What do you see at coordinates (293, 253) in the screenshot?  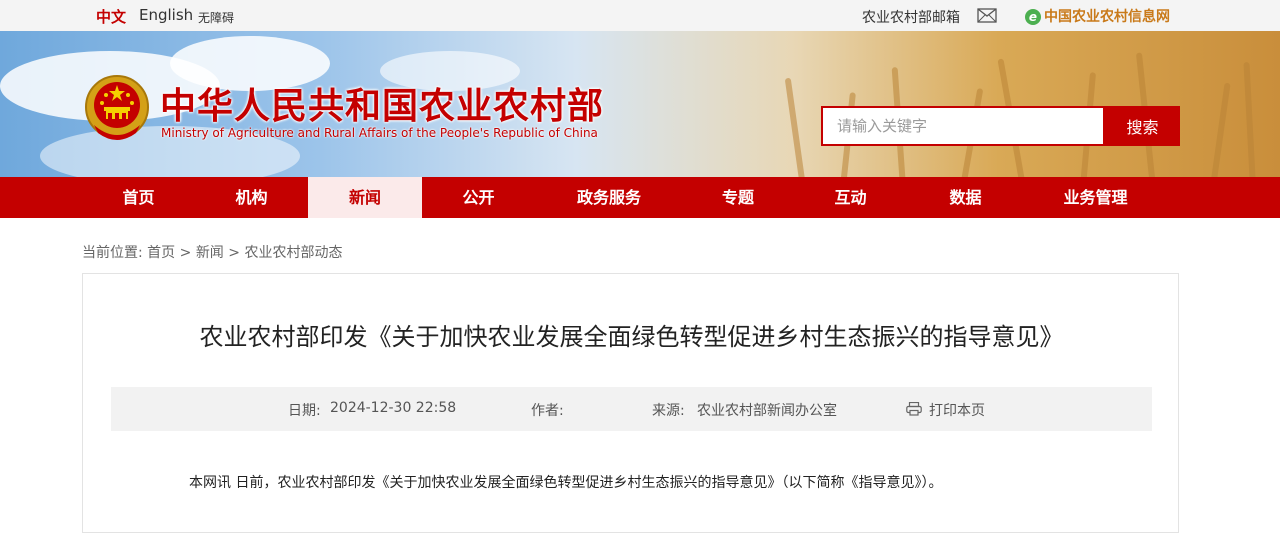 I see `breadcrumb-item-ministry-news: 农业农村部动态` at bounding box center [293, 253].